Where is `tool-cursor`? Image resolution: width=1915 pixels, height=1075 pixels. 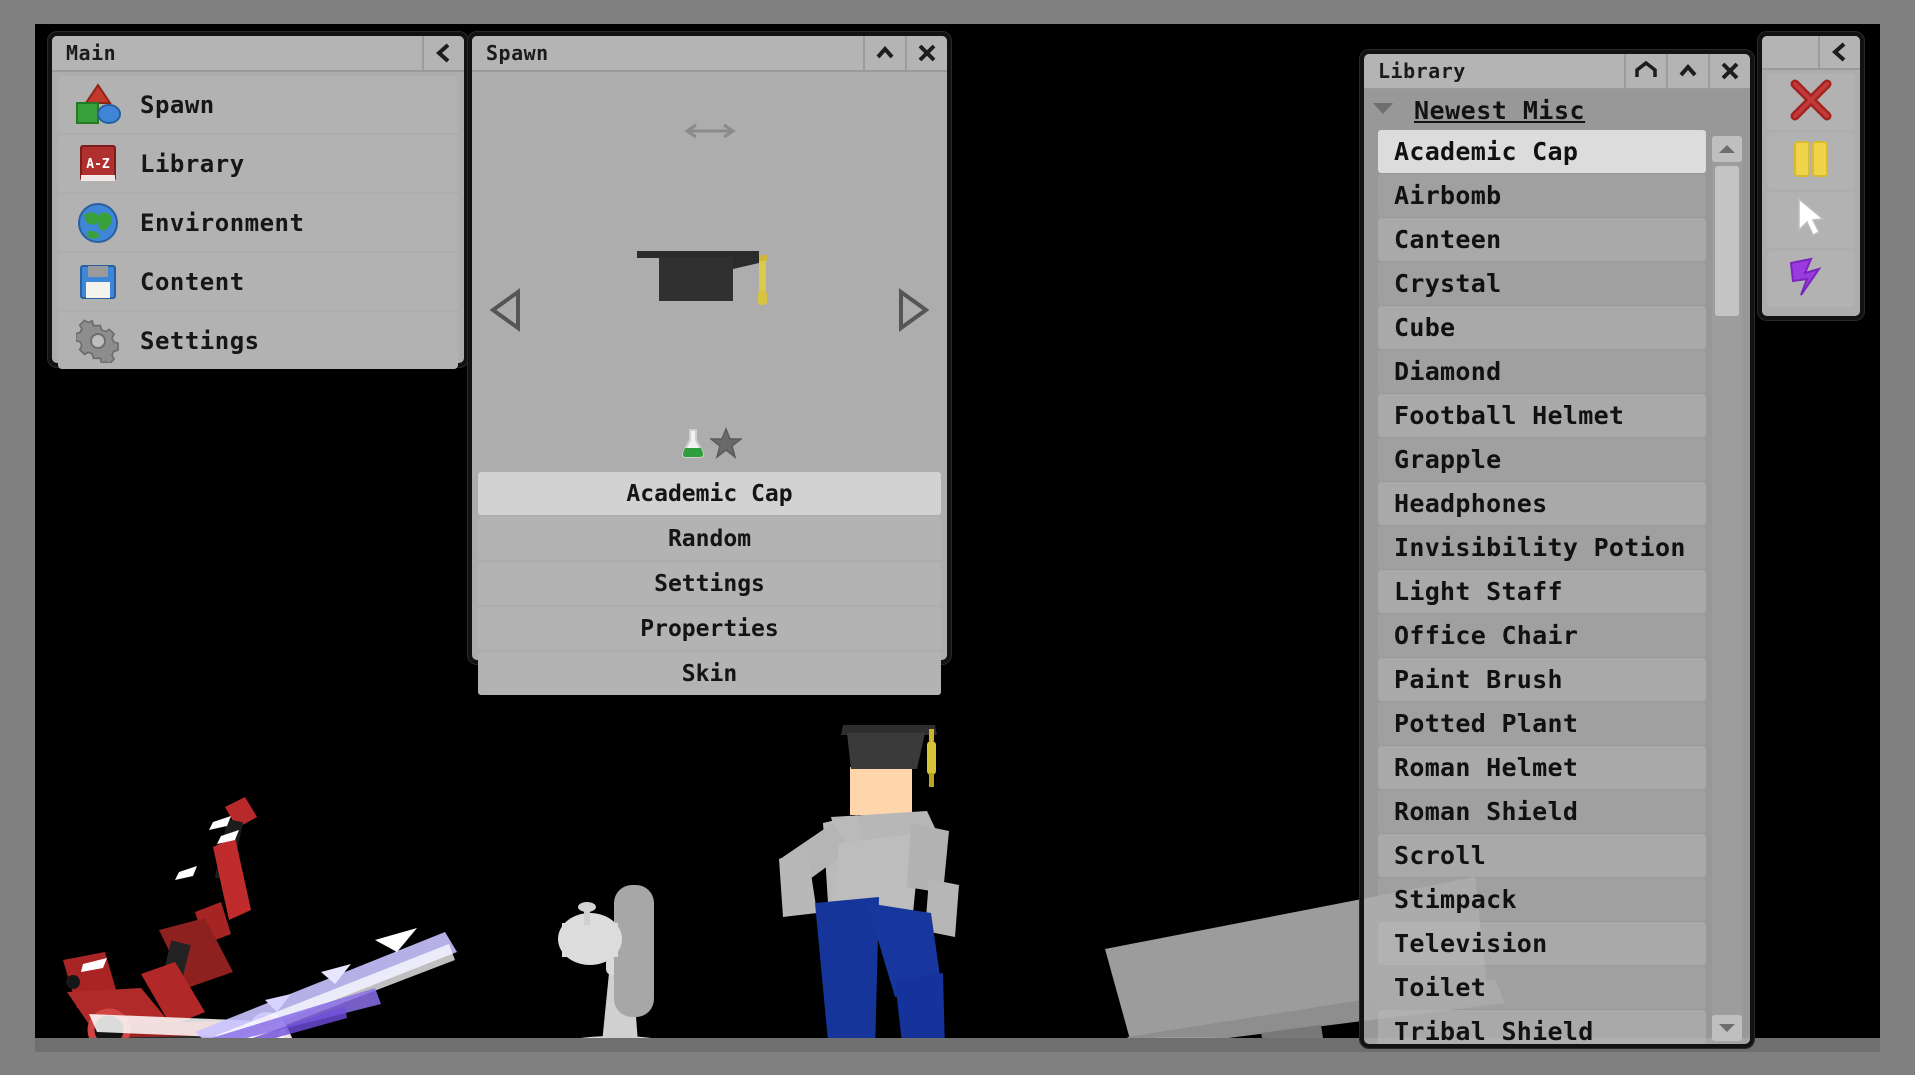 tool-cursor is located at coordinates (1811, 220).